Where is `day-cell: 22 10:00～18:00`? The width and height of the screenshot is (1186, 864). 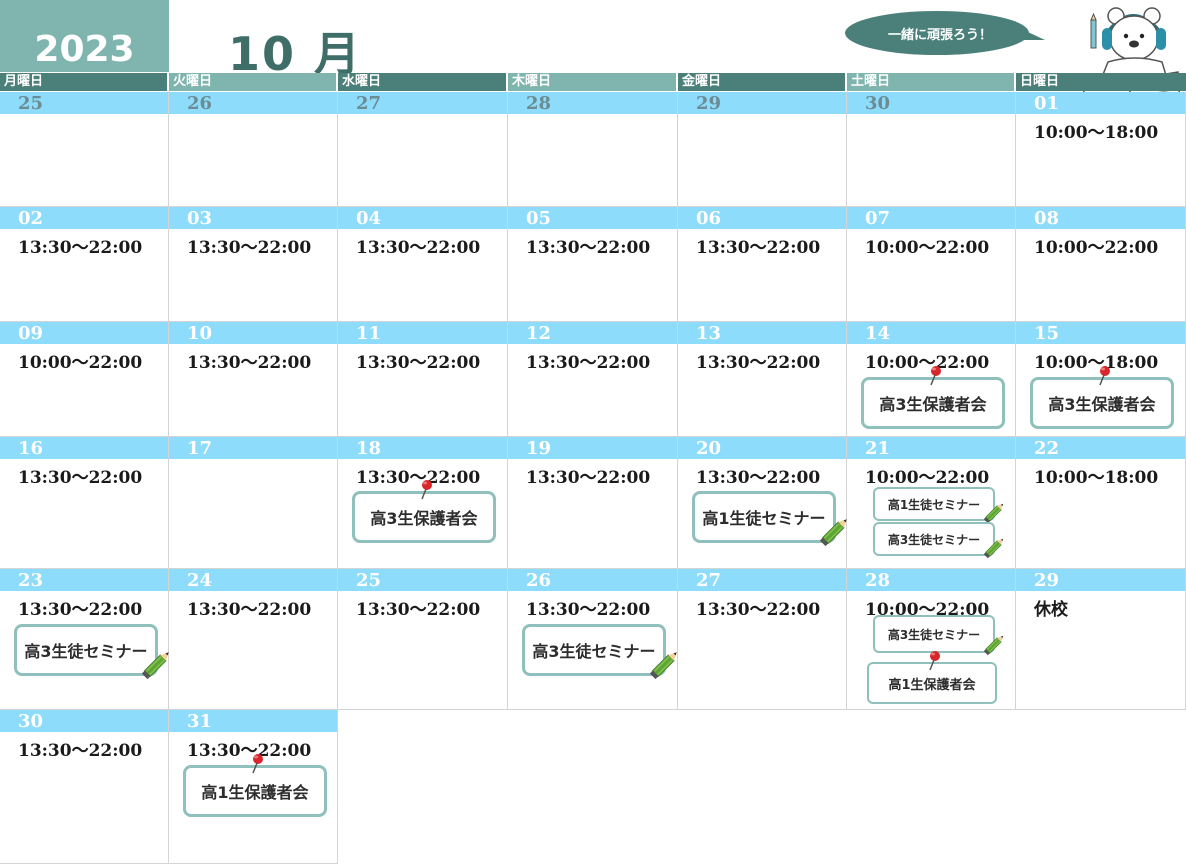
day-cell: 22 10:00～18:00 is located at coordinates (1101, 503).